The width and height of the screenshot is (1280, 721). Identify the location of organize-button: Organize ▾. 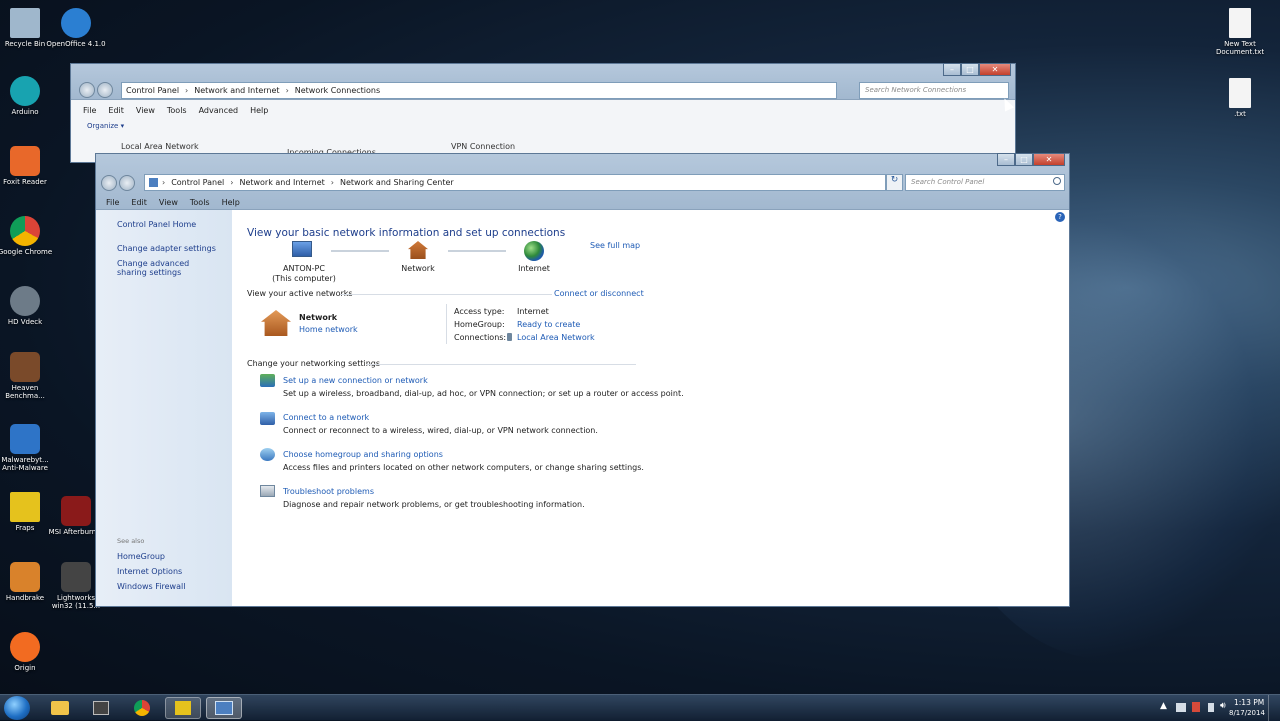
(105, 126).